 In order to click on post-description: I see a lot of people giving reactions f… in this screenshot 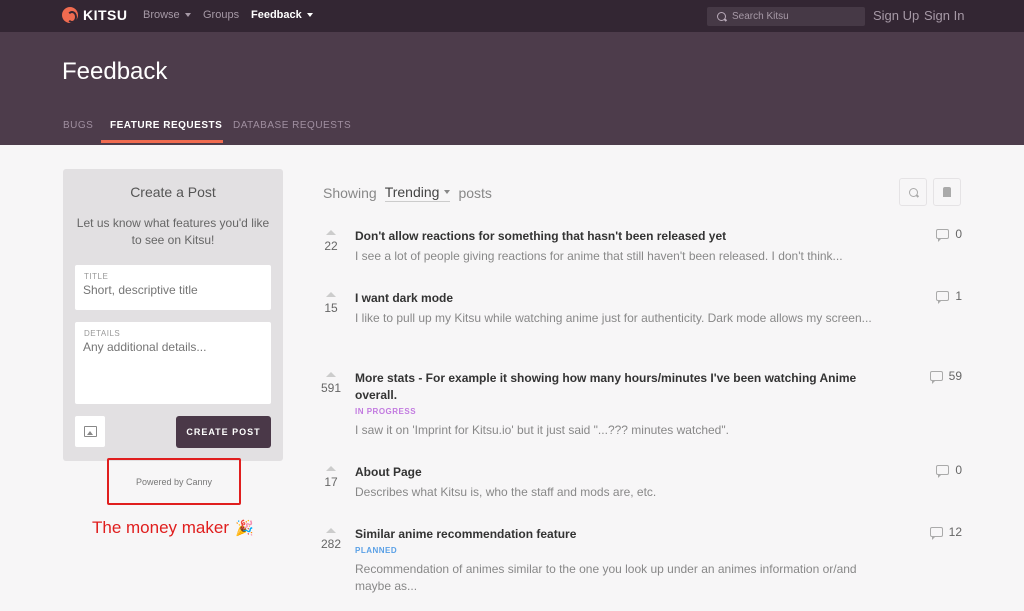, I will do `click(599, 256)`.